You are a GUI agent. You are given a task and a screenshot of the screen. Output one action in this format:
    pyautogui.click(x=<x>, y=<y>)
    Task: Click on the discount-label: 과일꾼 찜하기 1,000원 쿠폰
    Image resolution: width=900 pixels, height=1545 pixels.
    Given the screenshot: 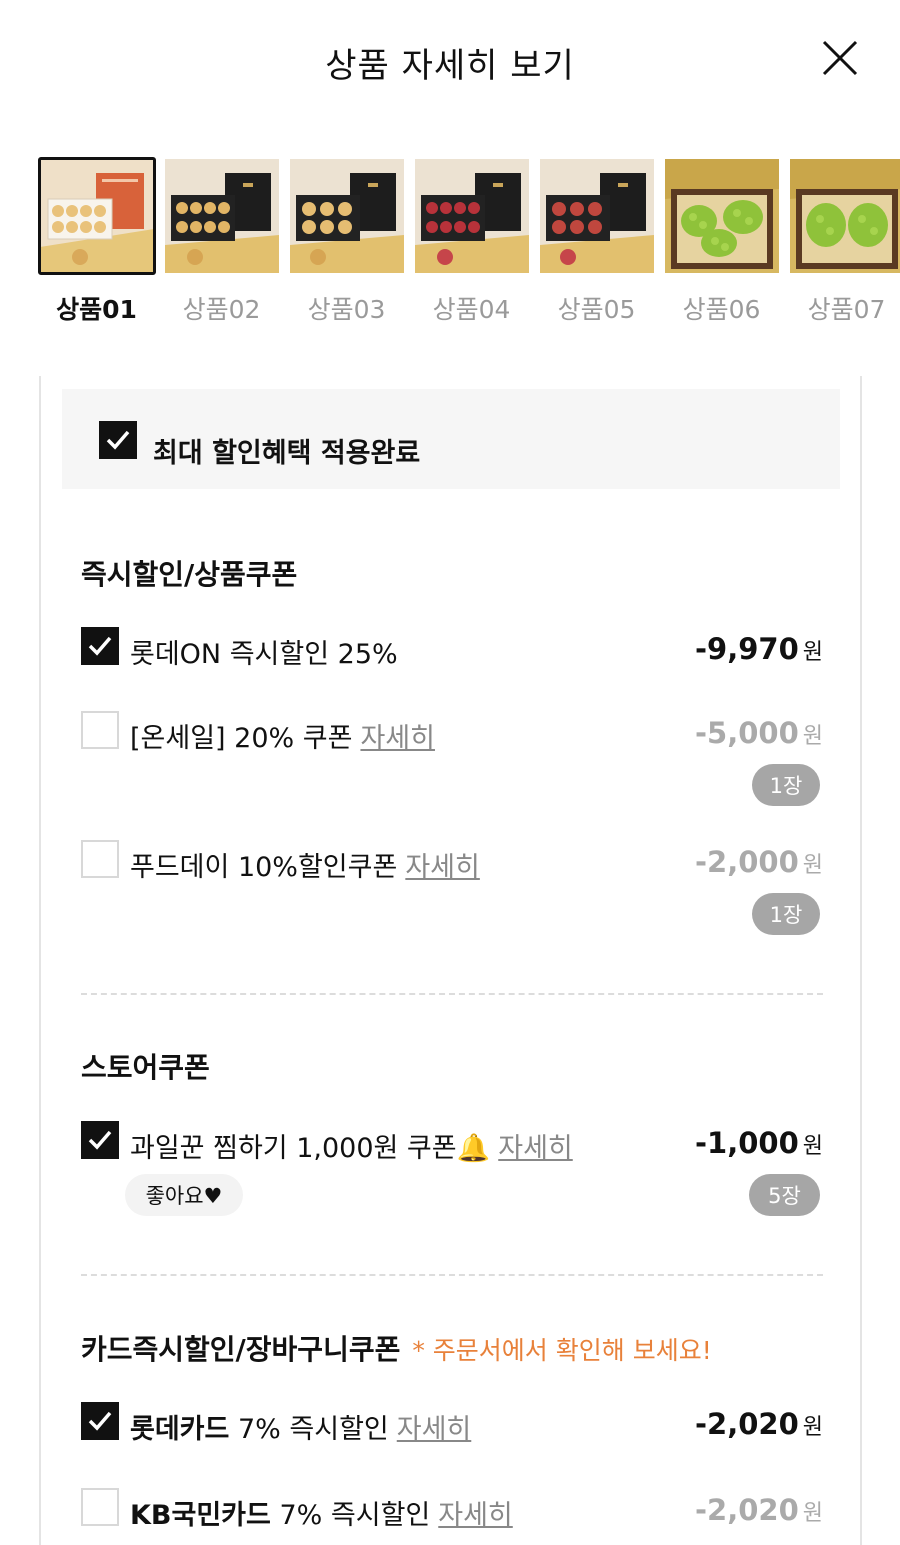 What is the action you would take?
    pyautogui.click(x=293, y=1148)
    